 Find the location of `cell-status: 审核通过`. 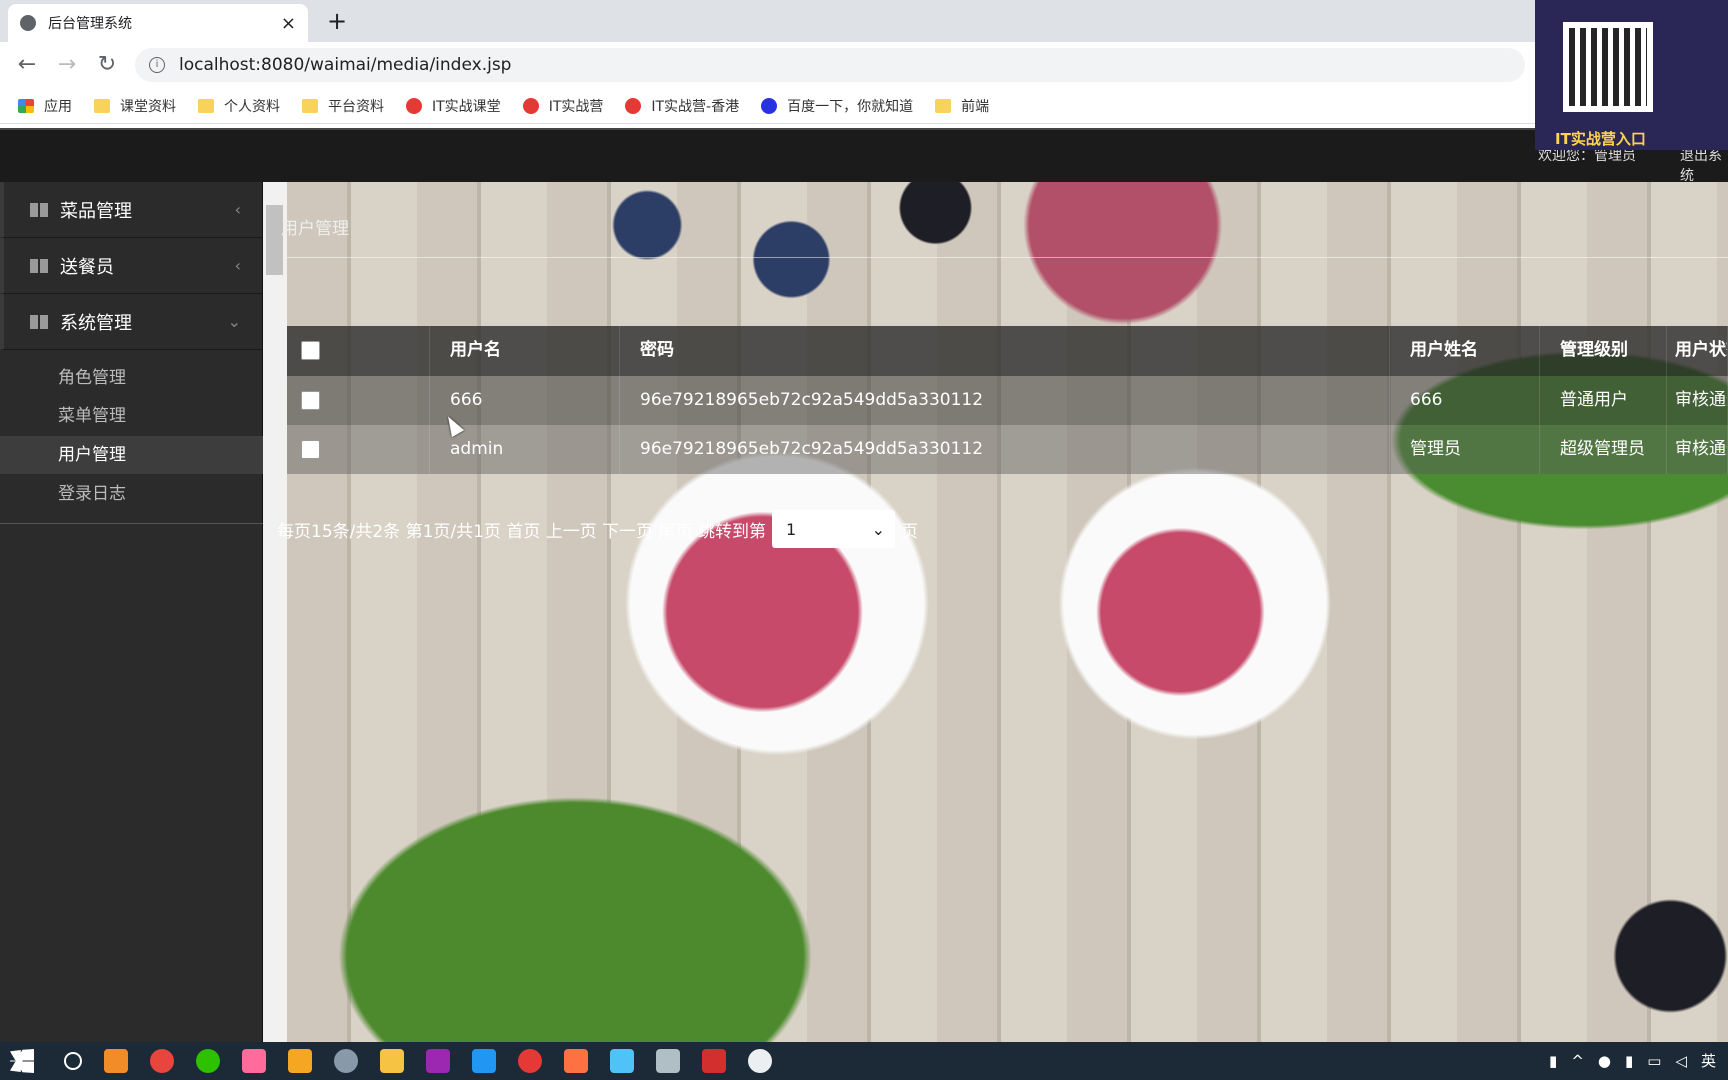

cell-status: 审核通过 is located at coordinates (1697, 449).